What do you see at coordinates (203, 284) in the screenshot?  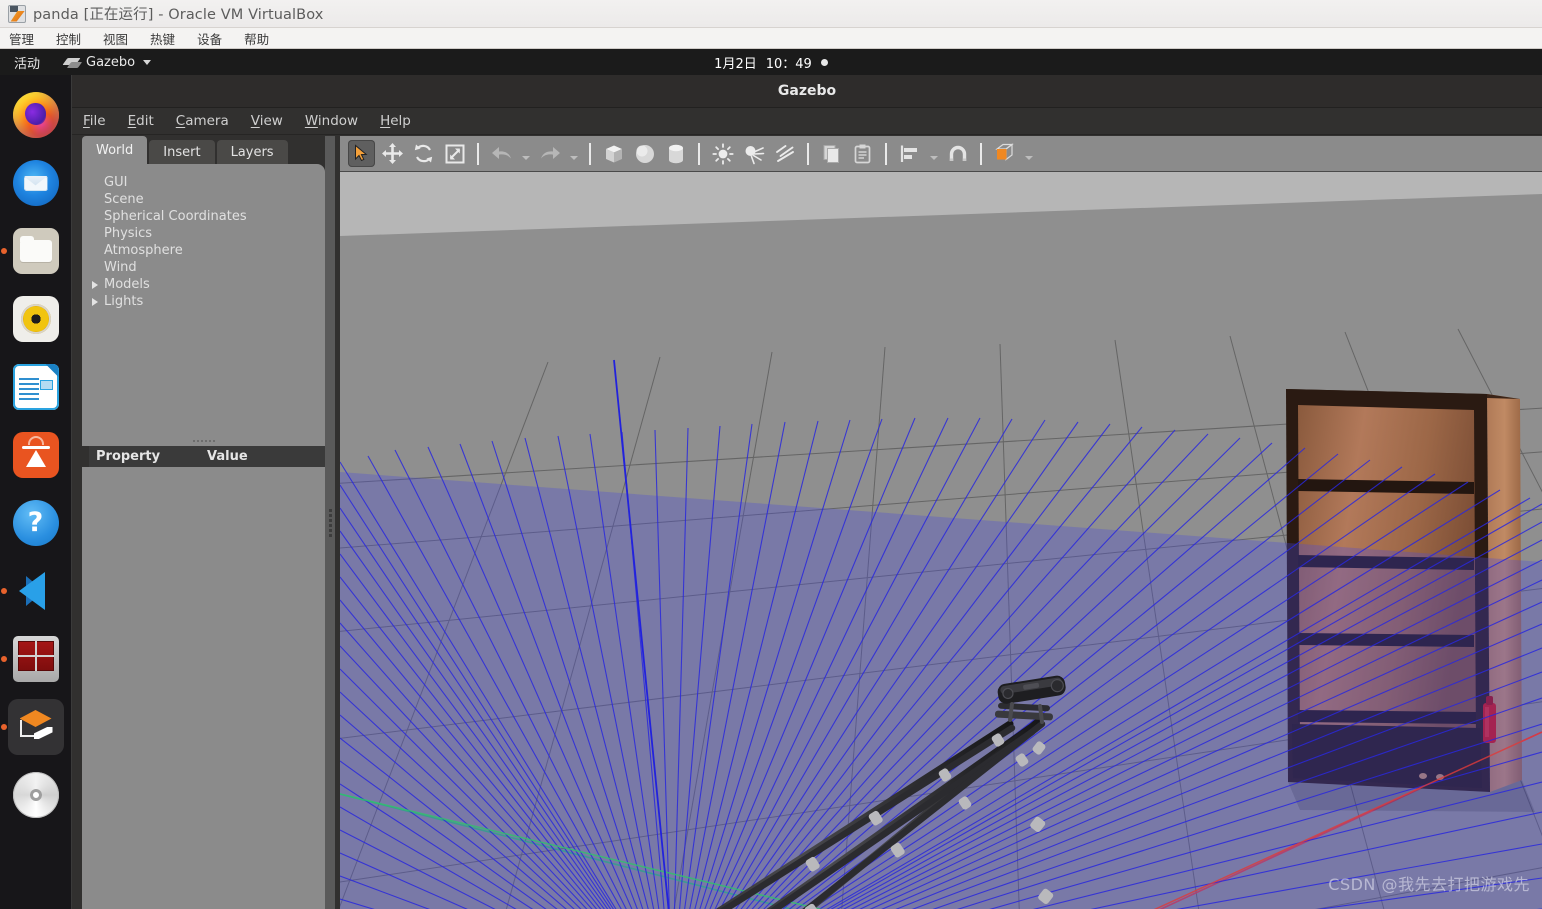 I see `tree-item-models: Models` at bounding box center [203, 284].